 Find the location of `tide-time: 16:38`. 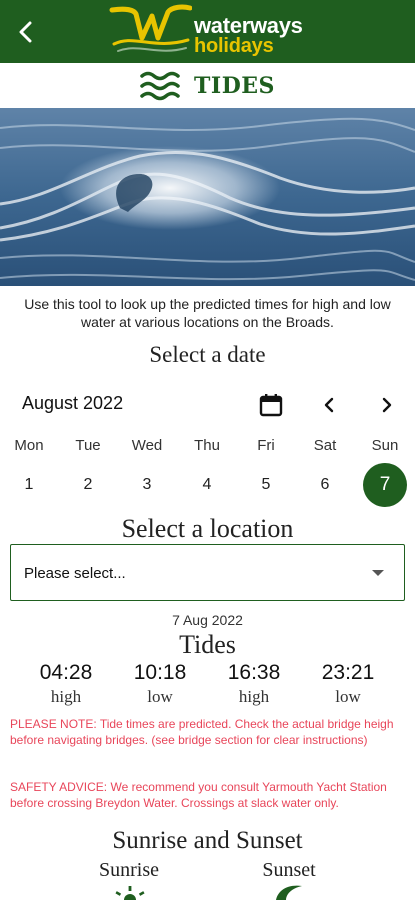

tide-time: 16:38 is located at coordinates (254, 672).